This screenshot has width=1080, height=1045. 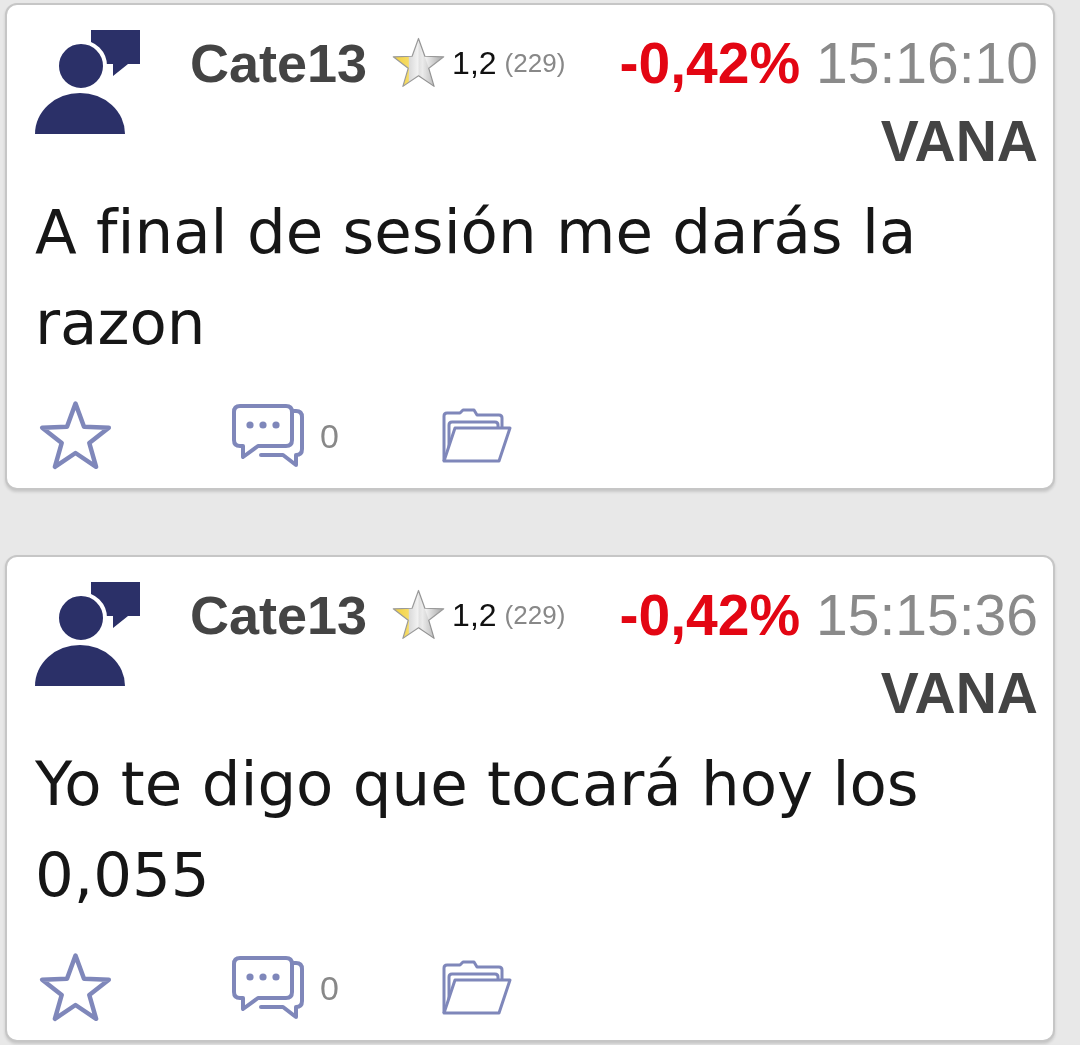 What do you see at coordinates (476, 277) in the screenshot?
I see `message-text: A final de sesión me darás la razon` at bounding box center [476, 277].